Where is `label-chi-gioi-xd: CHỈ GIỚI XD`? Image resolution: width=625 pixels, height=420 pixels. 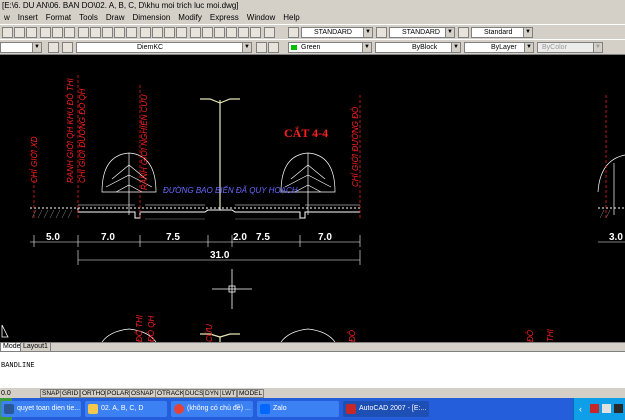 label-chi-gioi-xd: CHỈ GIỚI XD is located at coordinates (34, 159).